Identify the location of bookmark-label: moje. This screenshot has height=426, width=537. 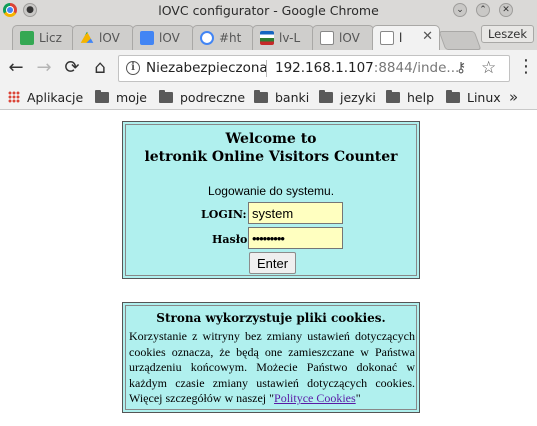
(131, 97).